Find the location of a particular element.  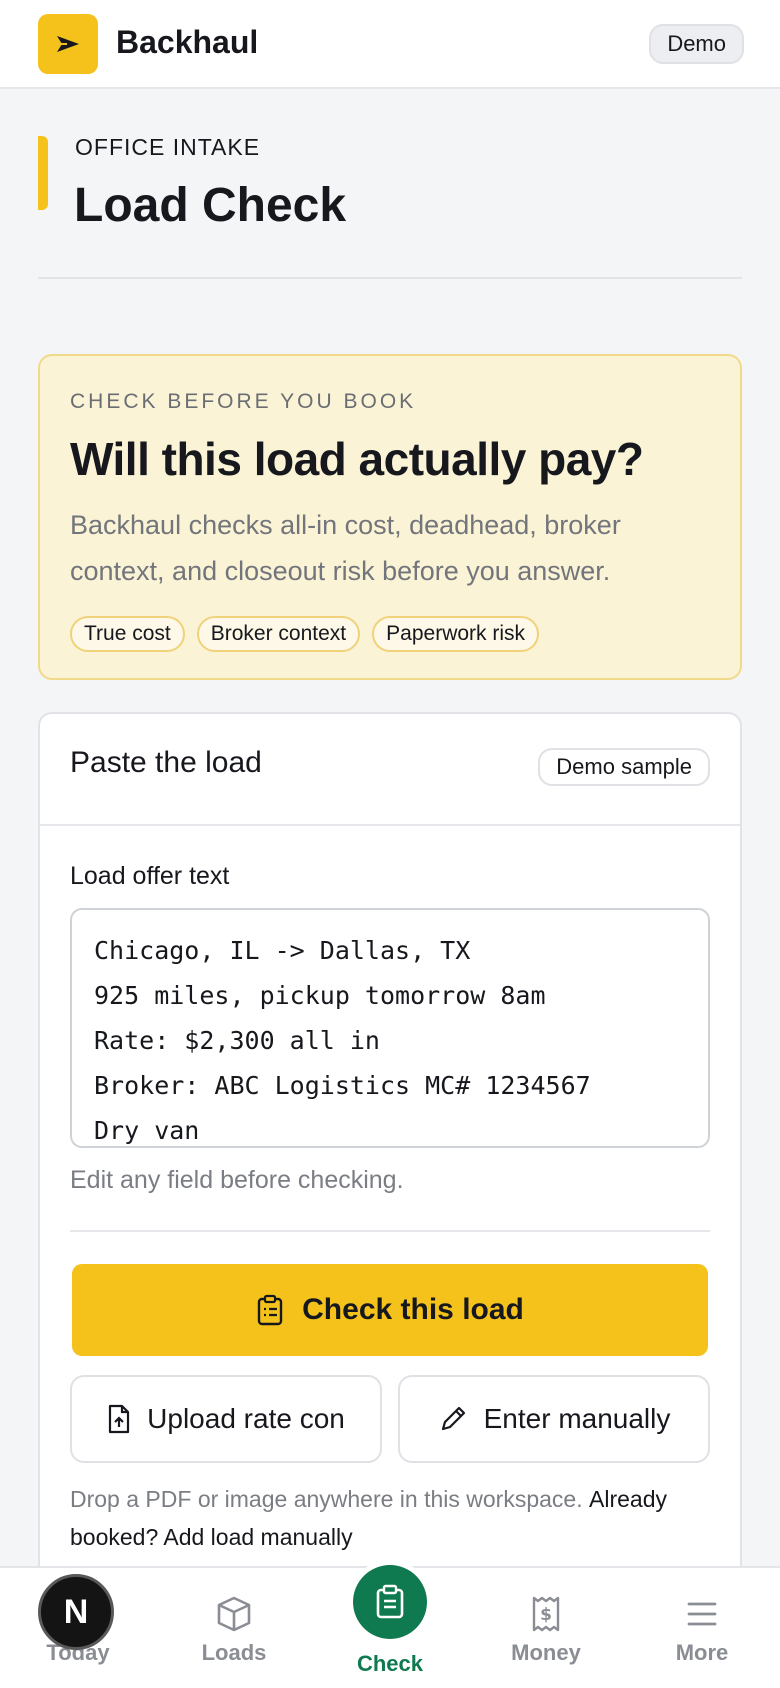

hero-title: Will this load actually pay? is located at coordinates (357, 459).